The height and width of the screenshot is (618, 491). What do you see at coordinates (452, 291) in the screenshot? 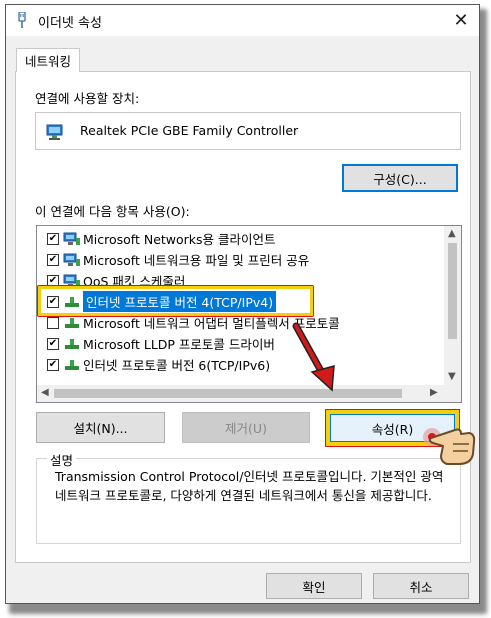
I see `vertical-scroll-thumb` at bounding box center [452, 291].